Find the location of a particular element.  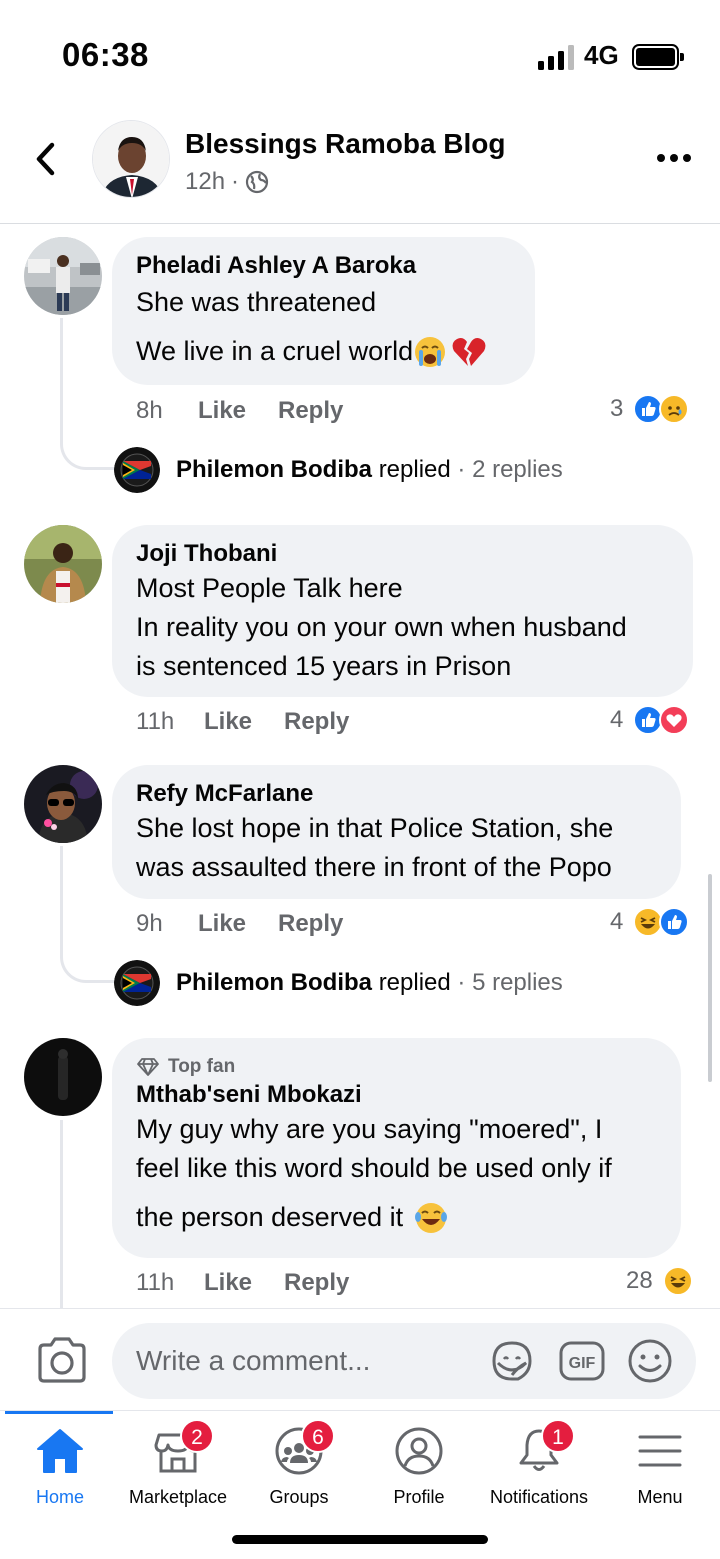

notification-badge: 2 is located at coordinates (197, 1436).